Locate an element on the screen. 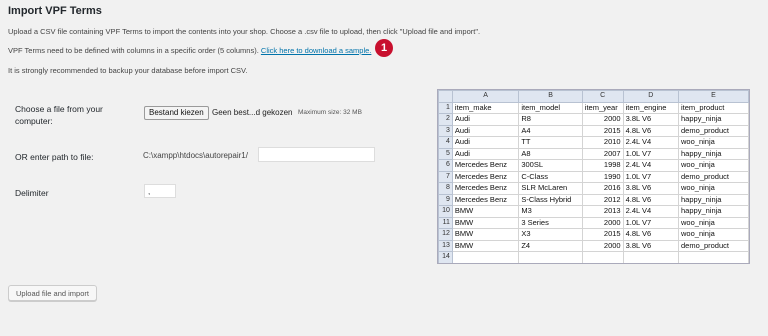  table-cell: C-Class is located at coordinates (550, 176).